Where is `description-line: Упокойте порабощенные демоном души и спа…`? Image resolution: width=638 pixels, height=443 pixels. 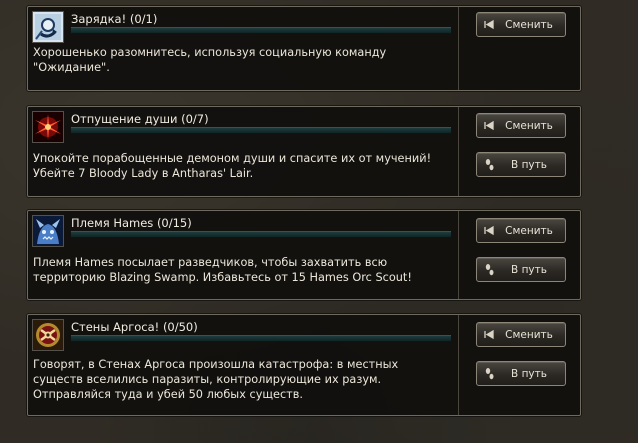 description-line: Упокойте порабощенные демоном души и спа… is located at coordinates (232, 158).